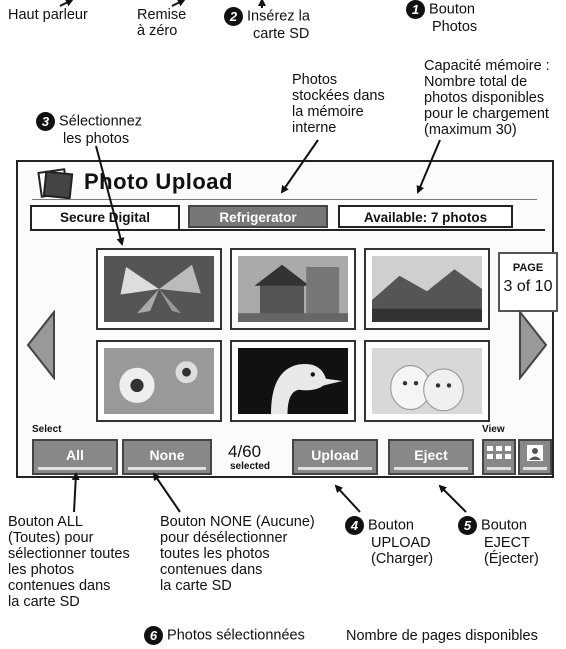 This screenshot has height=649, width=566. What do you see at coordinates (110, 195) in the screenshot?
I see `arrow-select` at bounding box center [110, 195].